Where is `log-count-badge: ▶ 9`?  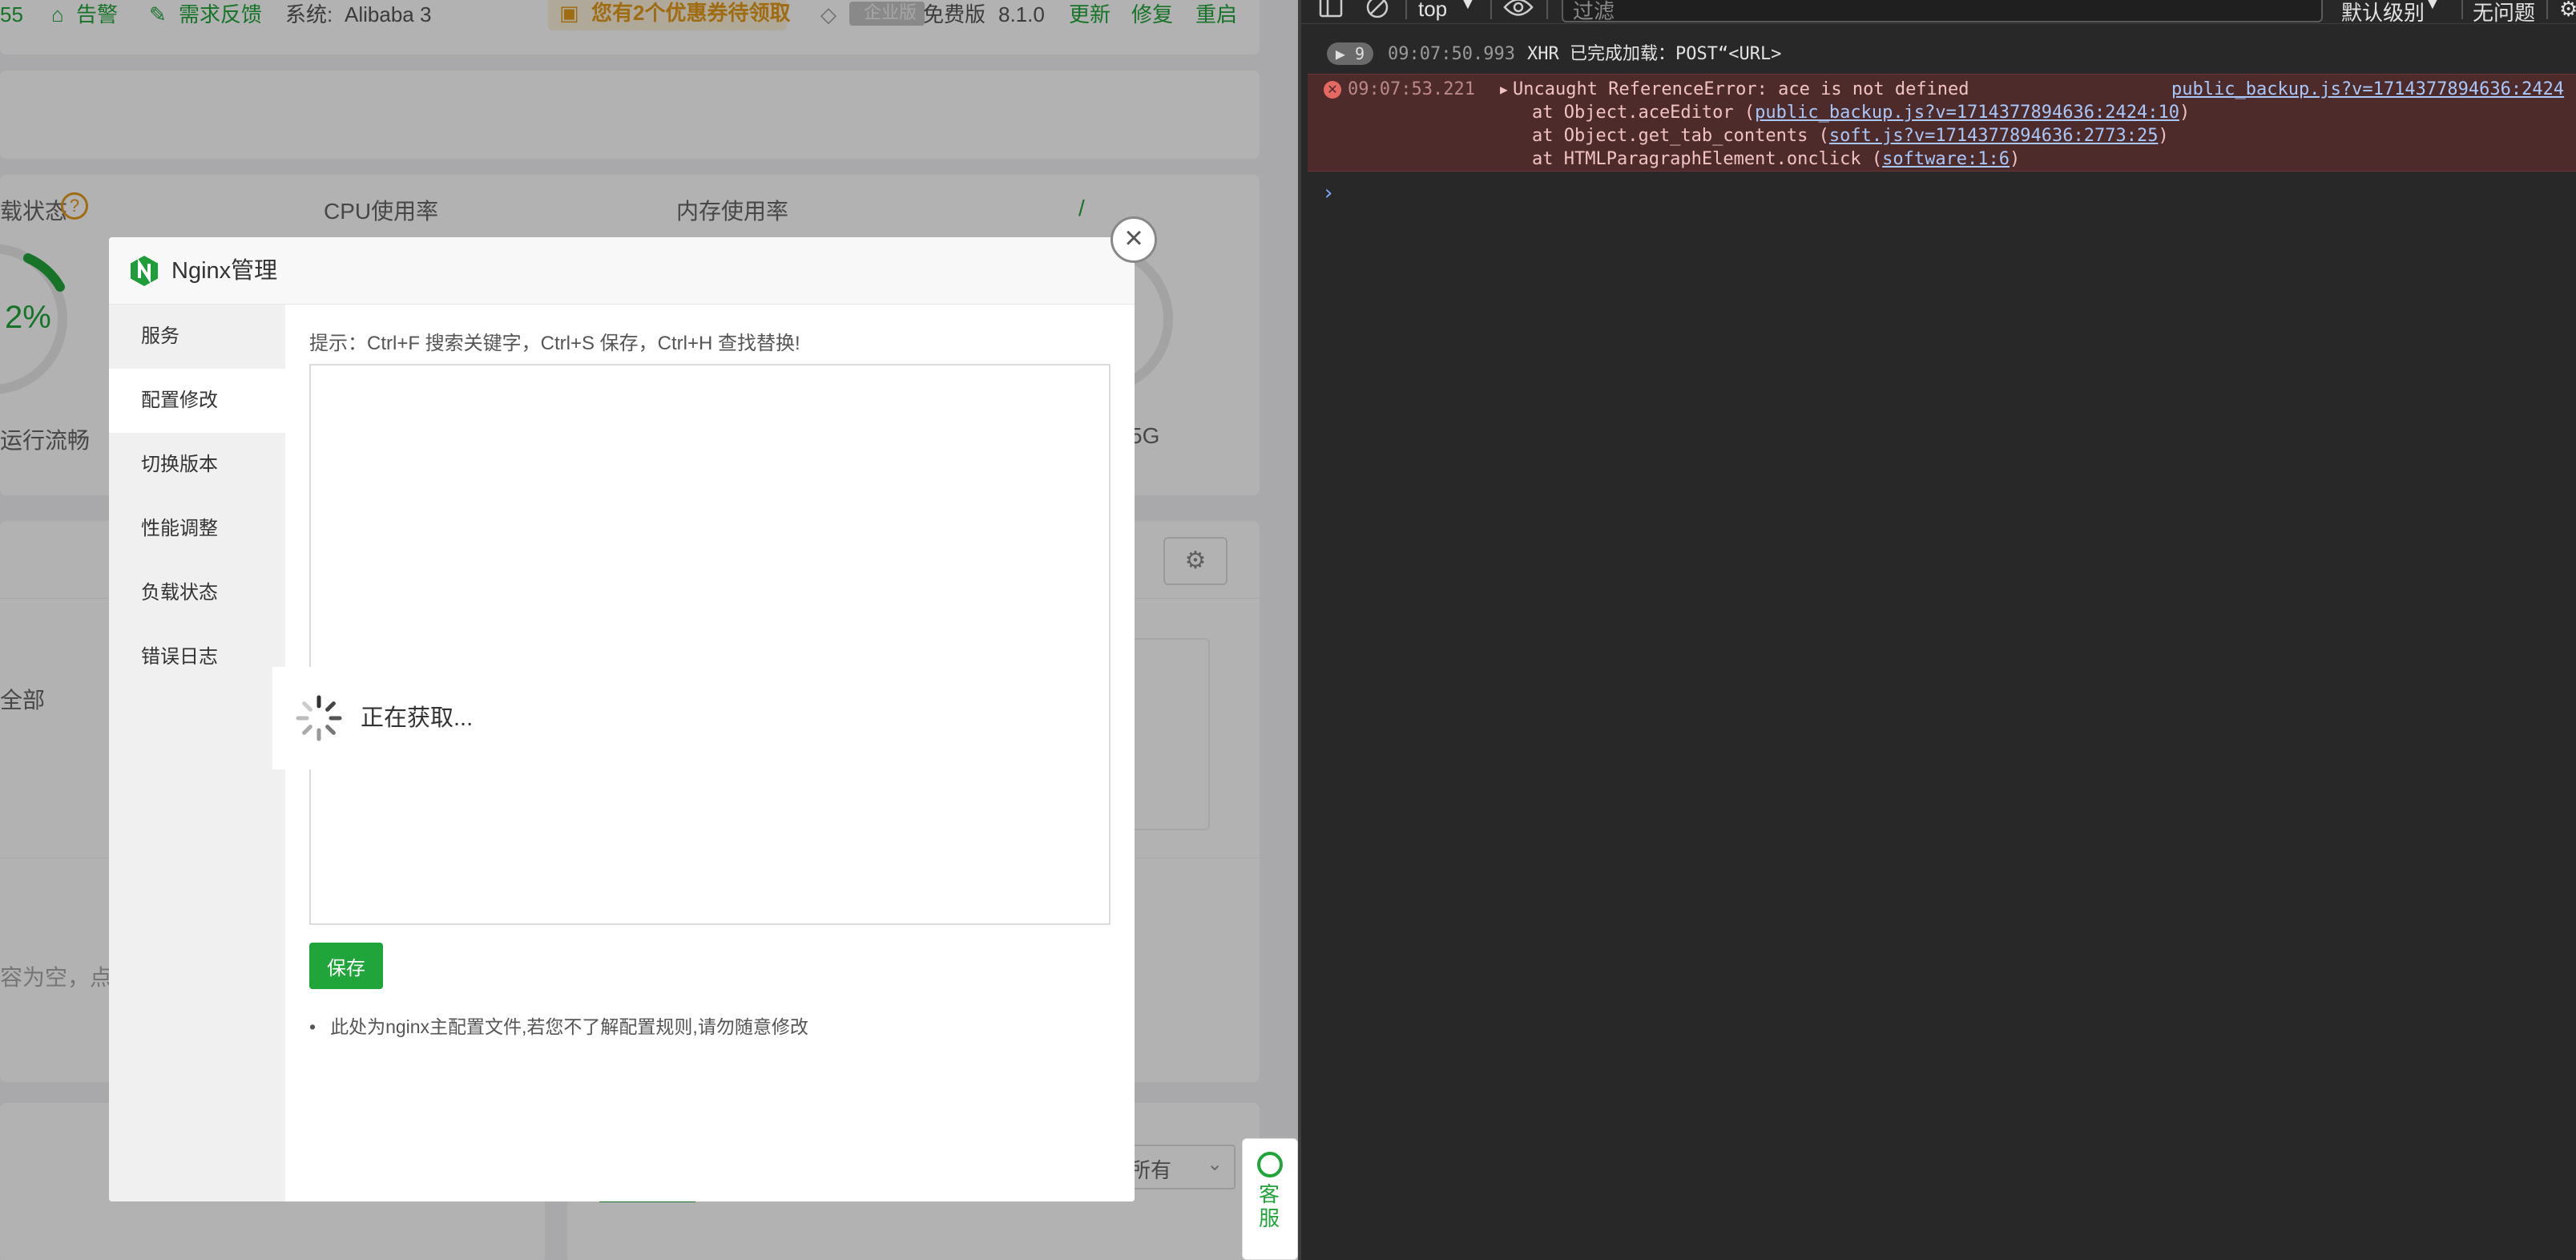 log-count-badge: ▶ 9 is located at coordinates (1350, 54).